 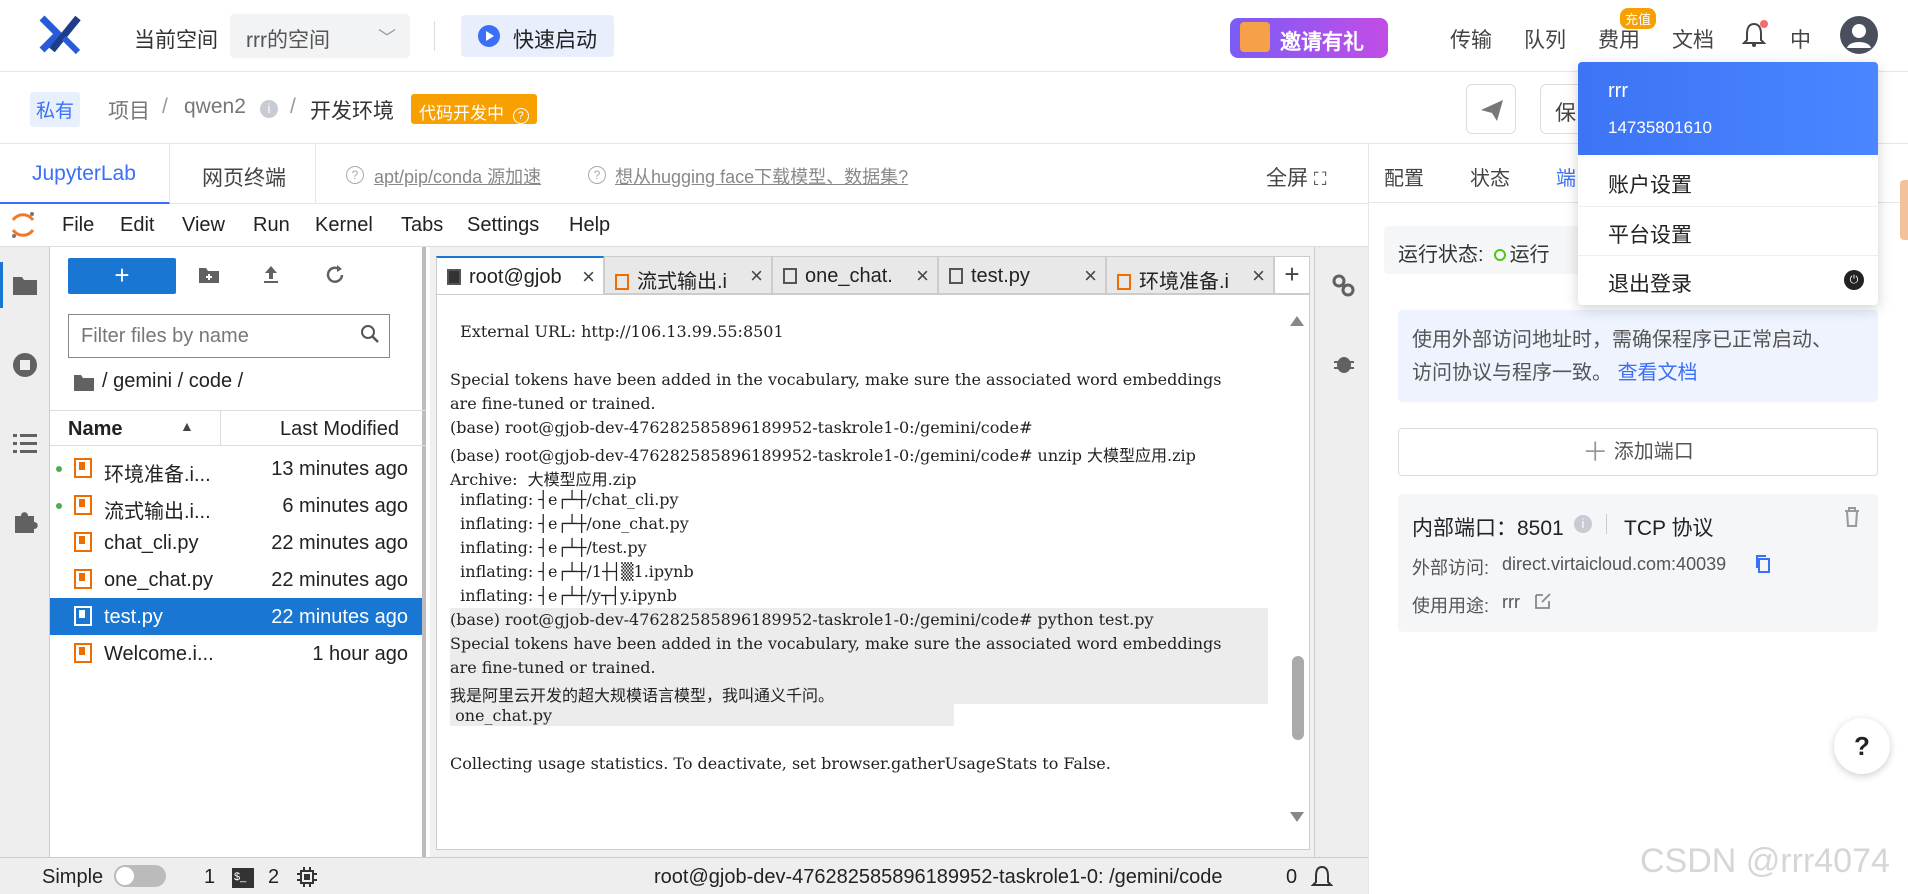 I want to click on user-avatar, so click(x=1859, y=35).